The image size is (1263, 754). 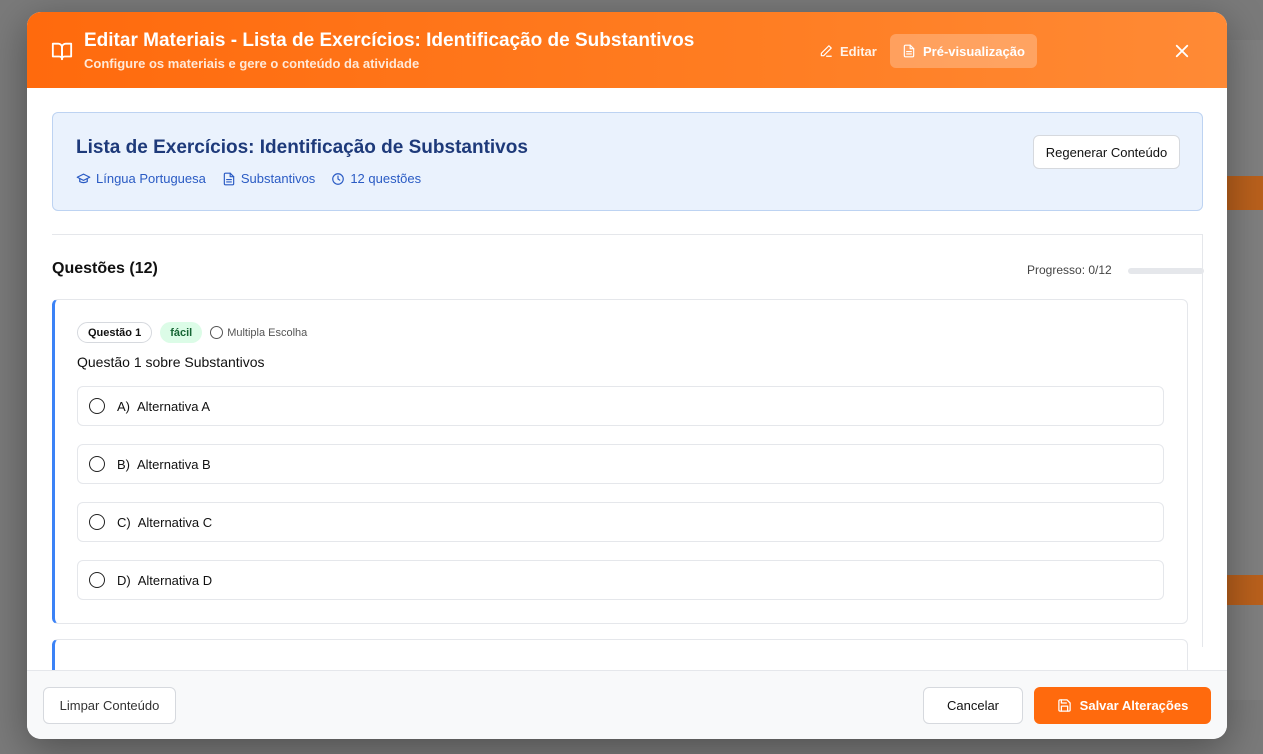 What do you see at coordinates (1069, 270) in the screenshot?
I see `progress-label: Progresso: 0/12` at bounding box center [1069, 270].